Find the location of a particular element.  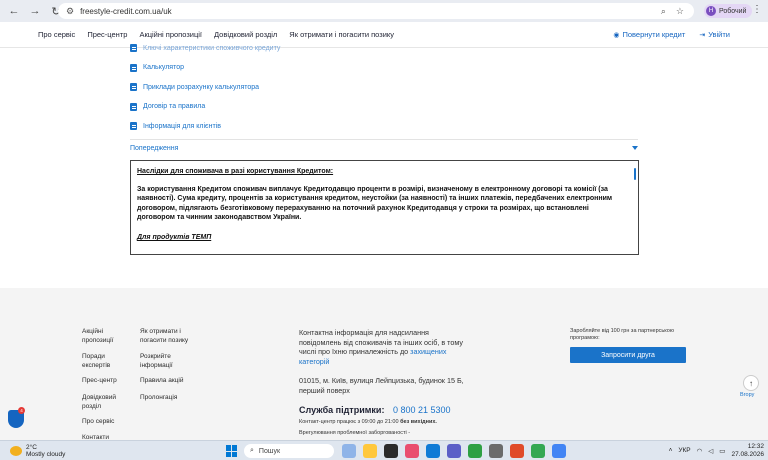

nav-item-how-to: Як отримати і погасити позику is located at coordinates (341, 34).